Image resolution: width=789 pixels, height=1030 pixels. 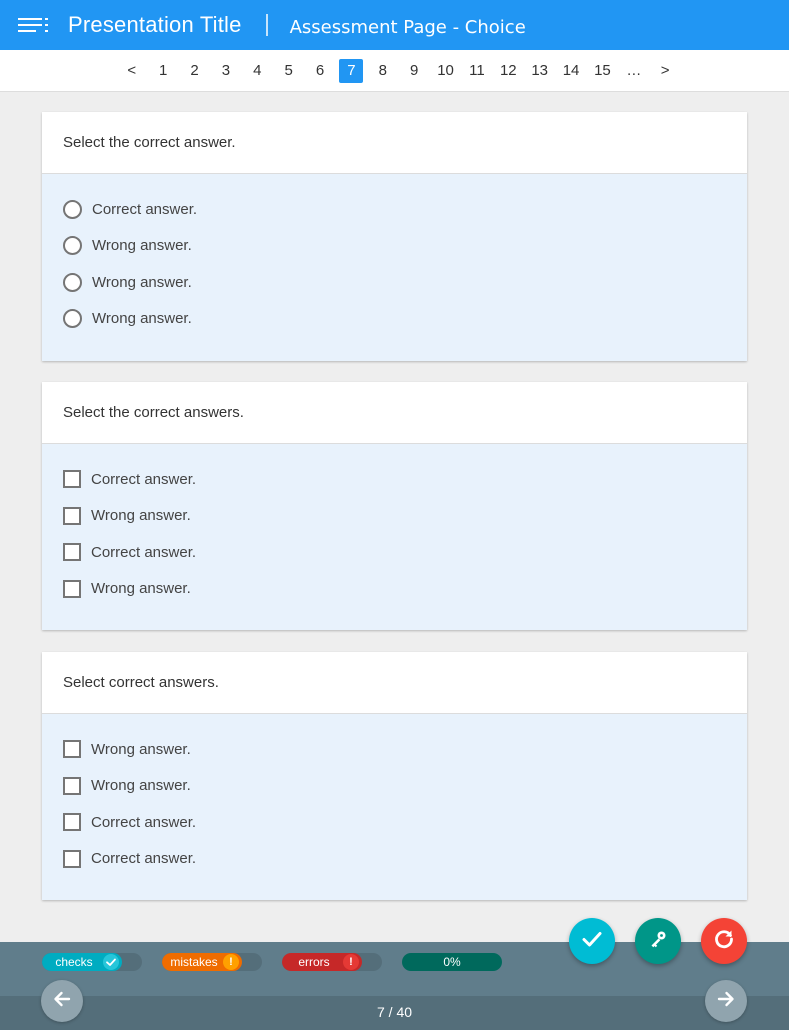 I want to click on check-answers-button, so click(x=592, y=941).